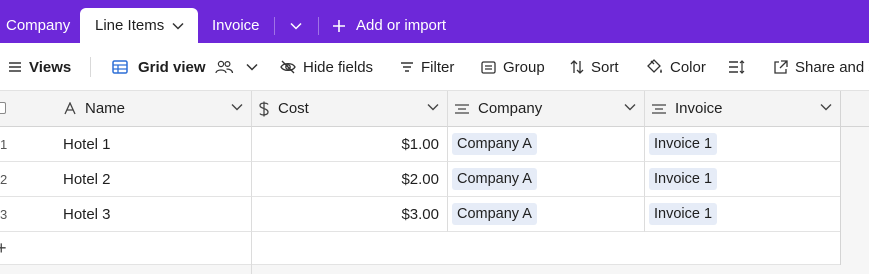 The image size is (869, 274). I want to click on grid-view-label: Grid view, so click(172, 67).